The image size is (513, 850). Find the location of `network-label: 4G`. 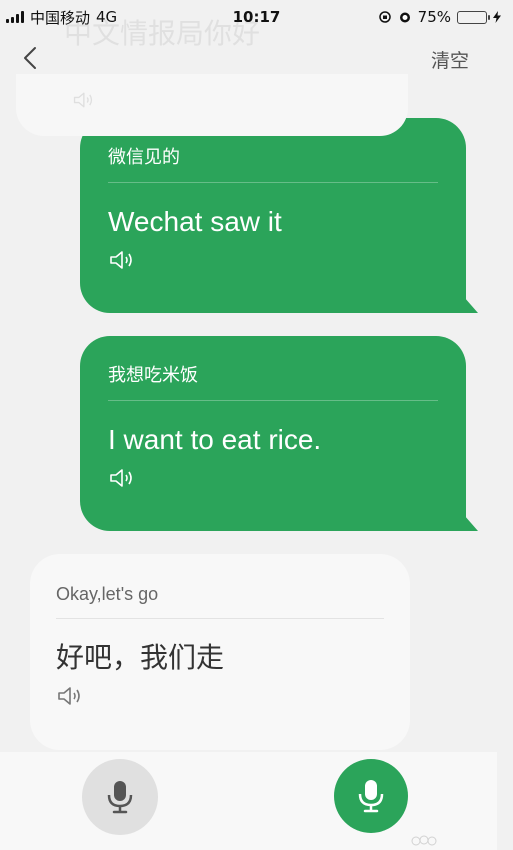

network-label: 4G is located at coordinates (107, 17).